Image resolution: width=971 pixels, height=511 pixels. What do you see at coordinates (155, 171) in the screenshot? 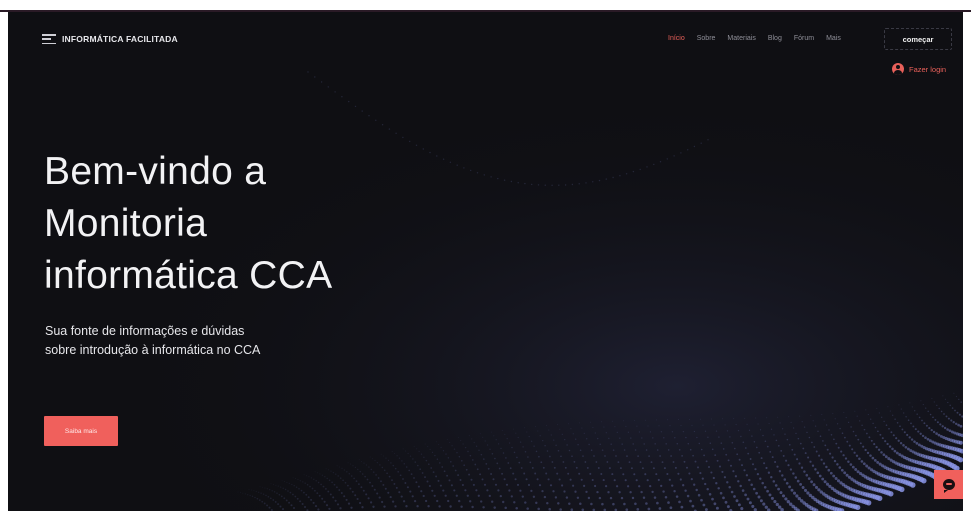
I see `hero-title-line-1: Bem-vindo a` at bounding box center [155, 171].